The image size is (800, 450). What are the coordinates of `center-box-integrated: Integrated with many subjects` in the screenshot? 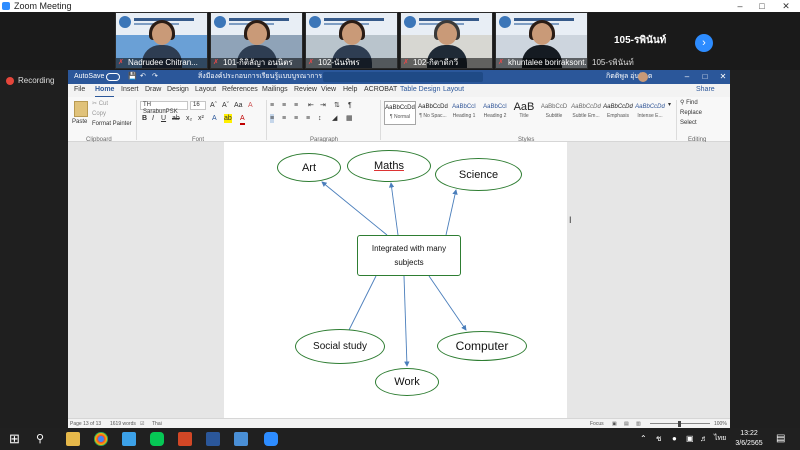 It's located at (409, 255).